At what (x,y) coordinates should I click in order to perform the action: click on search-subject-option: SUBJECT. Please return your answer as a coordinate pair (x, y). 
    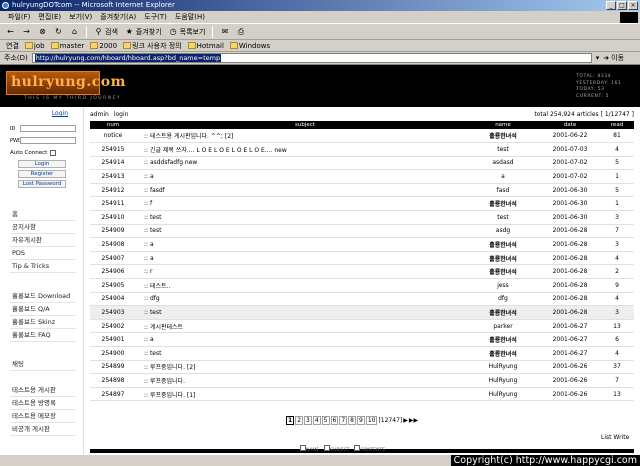
    Looking at the image, I should click on (336, 449).